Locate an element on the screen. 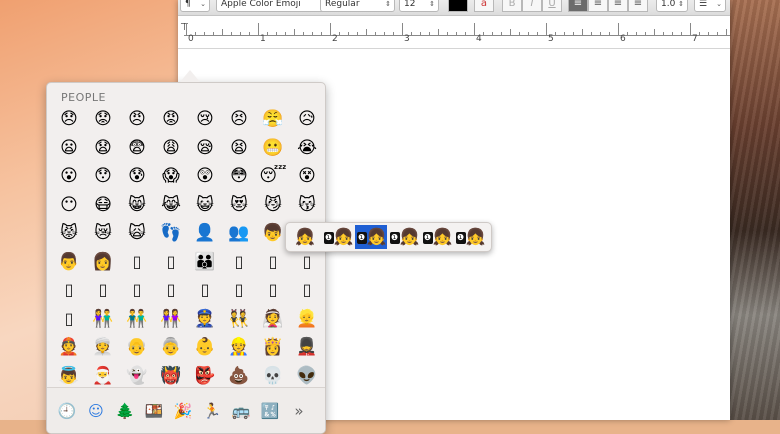 This screenshot has width=780, height=434. skin-tone-variant: 👧 is located at coordinates (305, 237).